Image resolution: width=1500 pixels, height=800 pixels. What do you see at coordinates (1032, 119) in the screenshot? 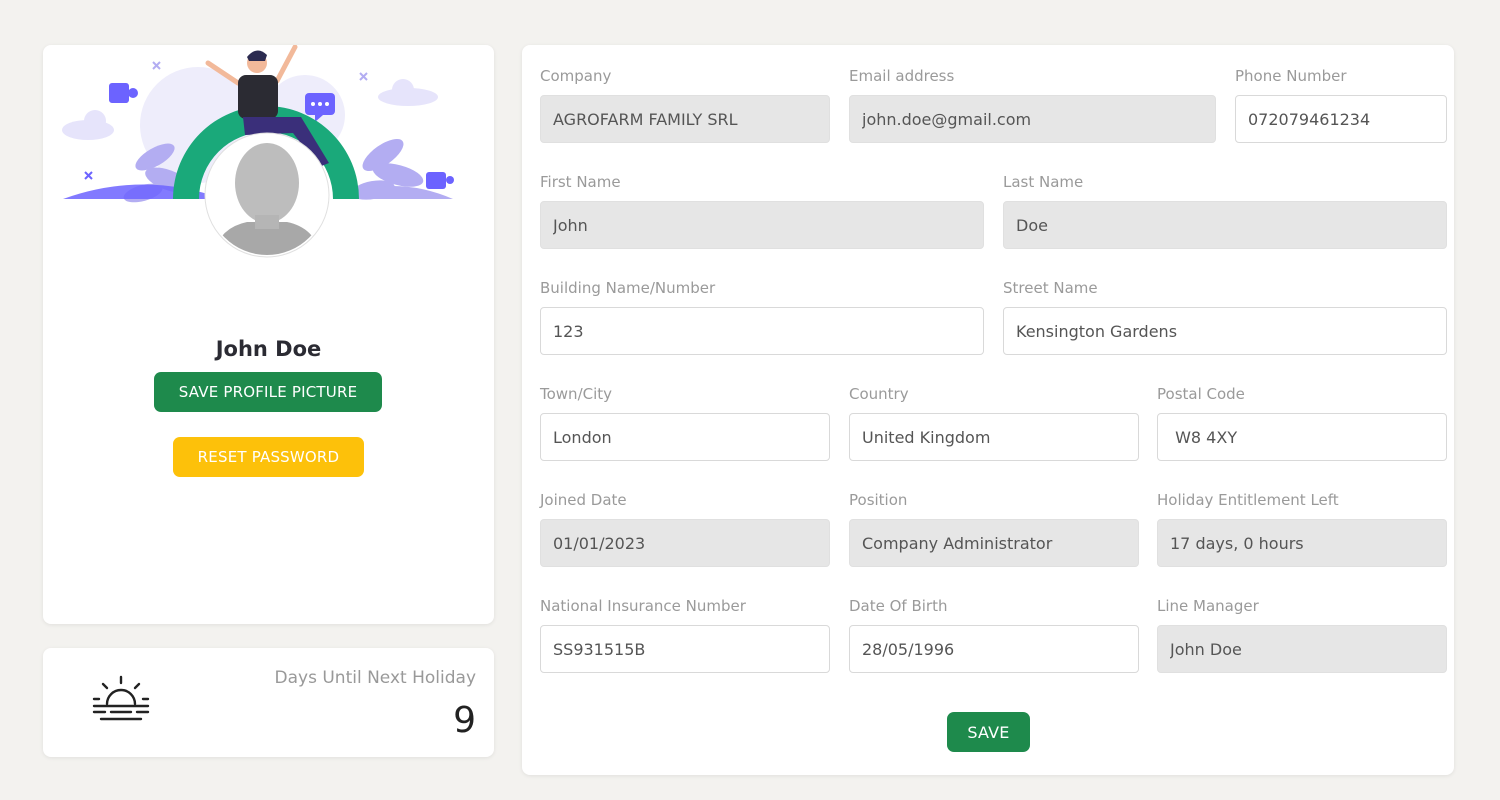
I see `email-input` at bounding box center [1032, 119].